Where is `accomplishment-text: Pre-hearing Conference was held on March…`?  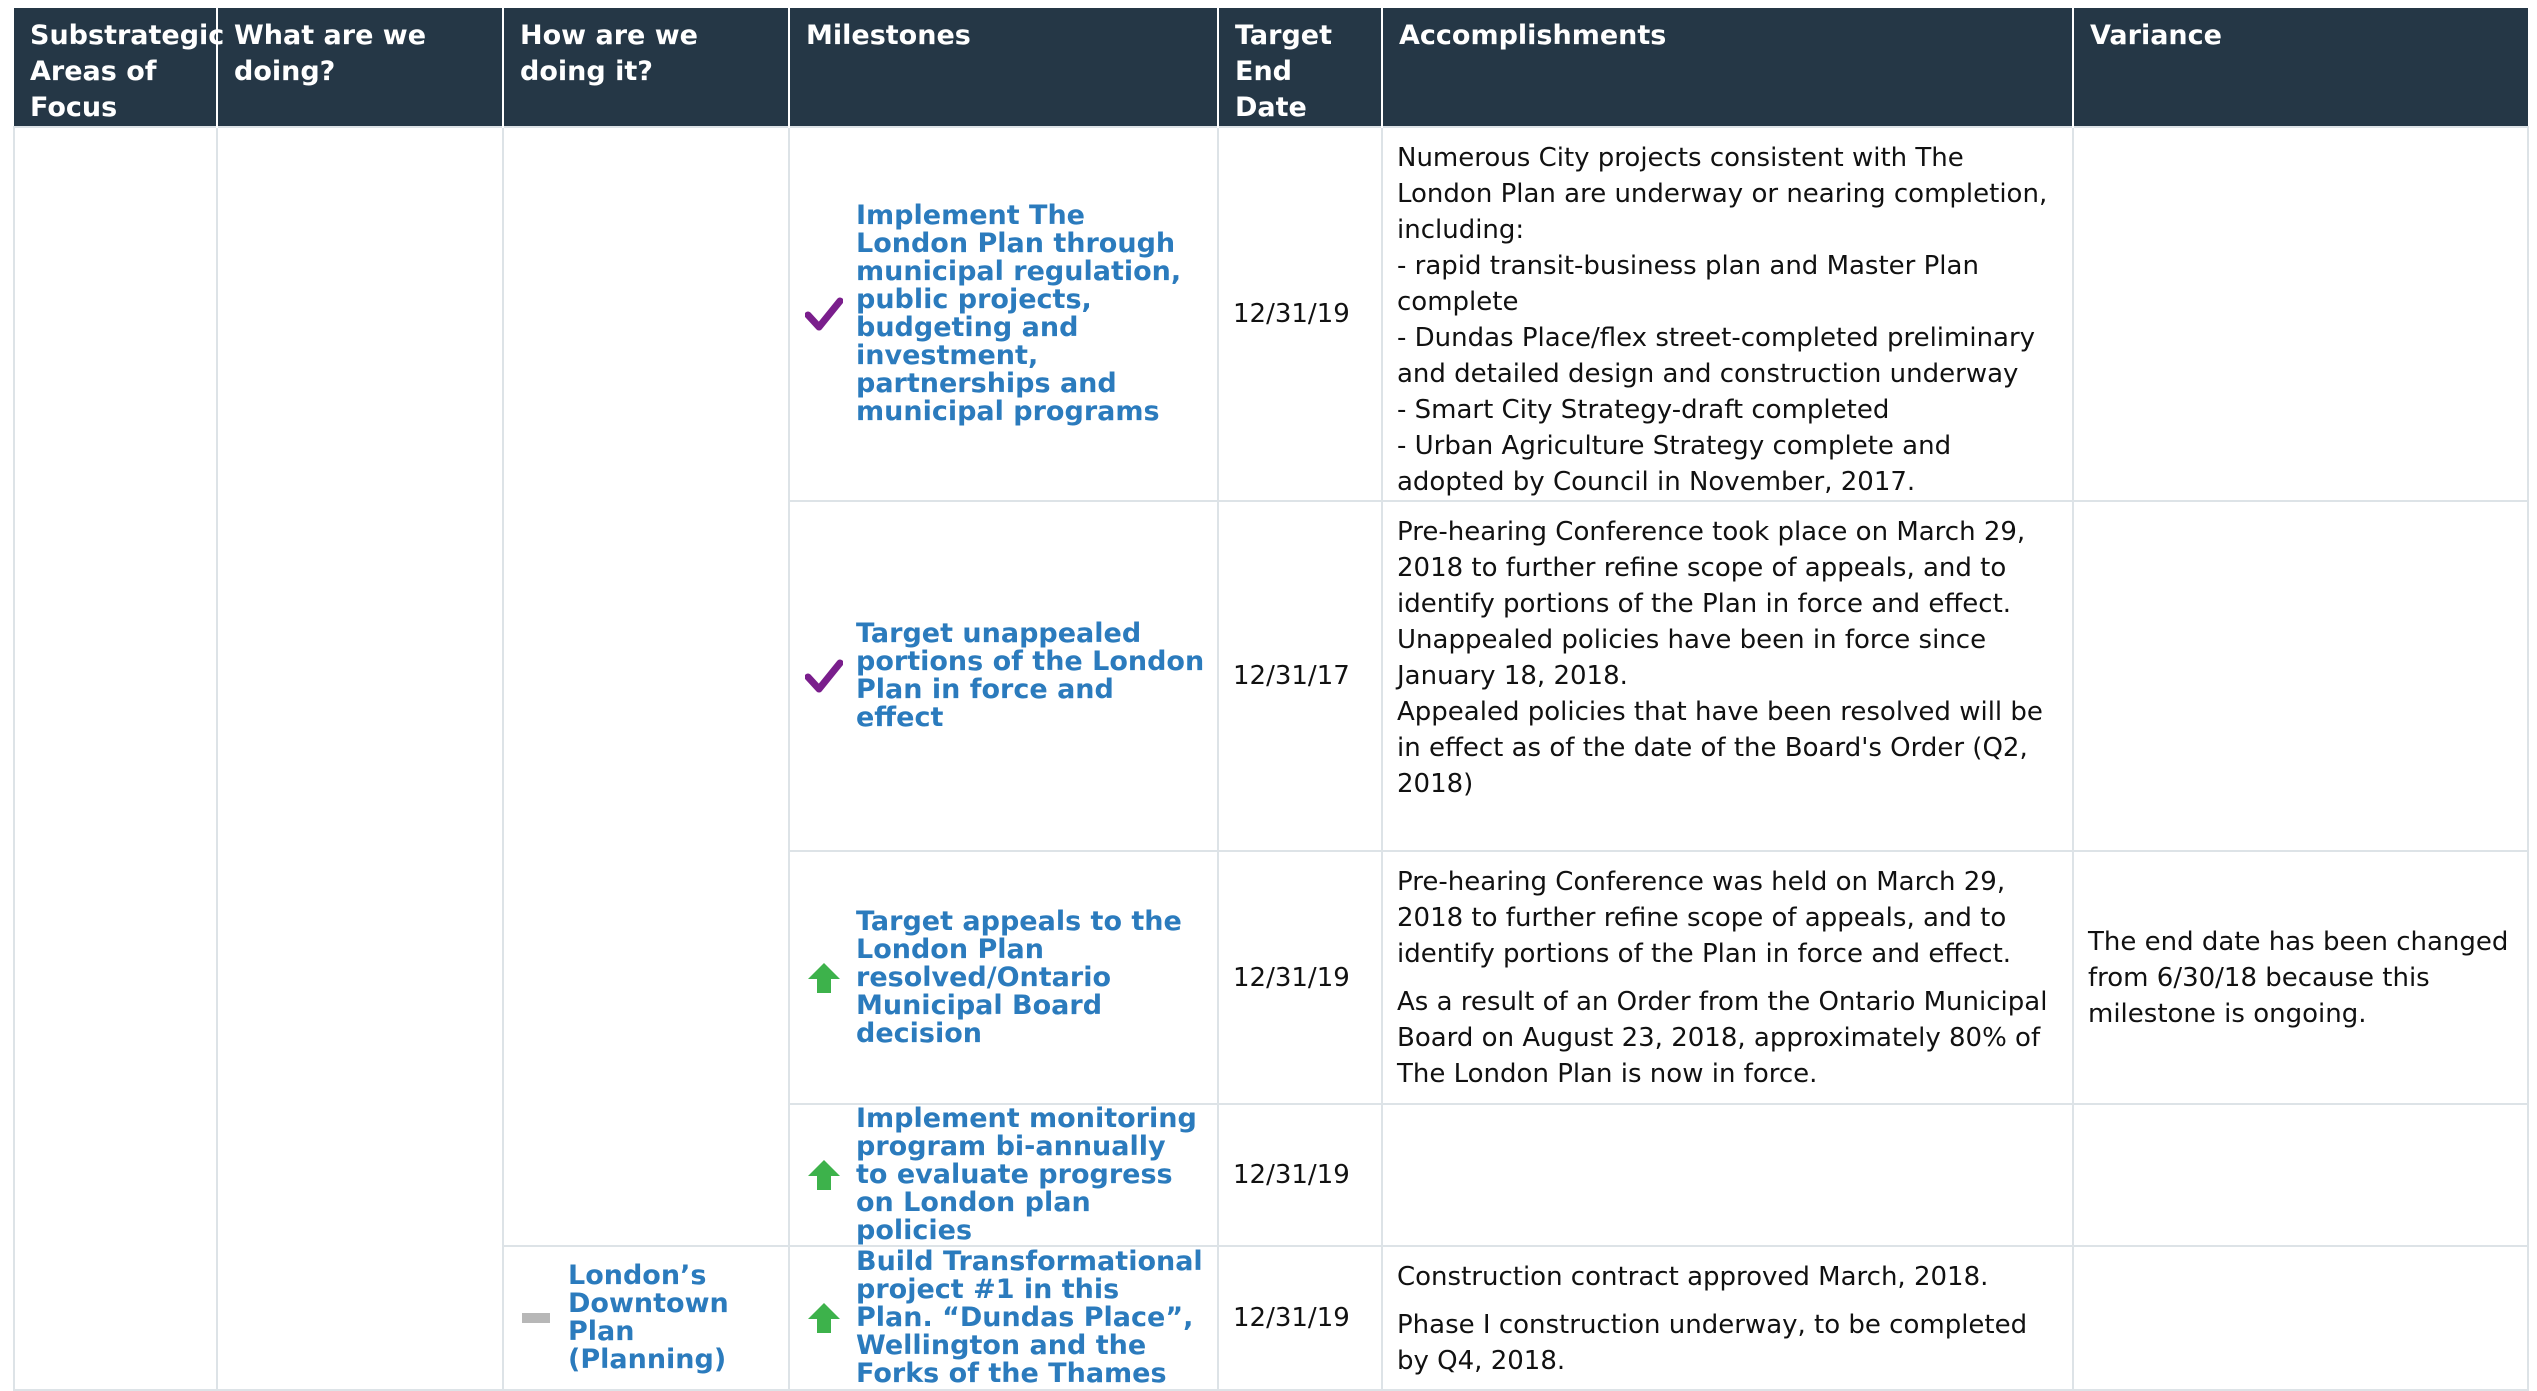 accomplishment-text: Pre-hearing Conference was held on March… is located at coordinates (1704, 918).